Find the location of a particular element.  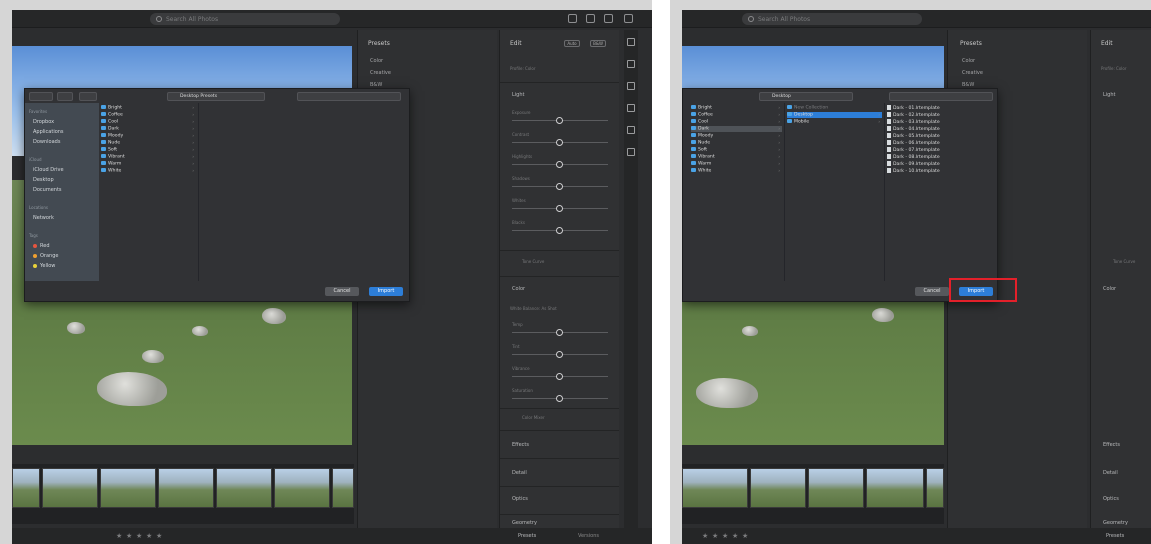

share-icon is located at coordinates (590, 18).